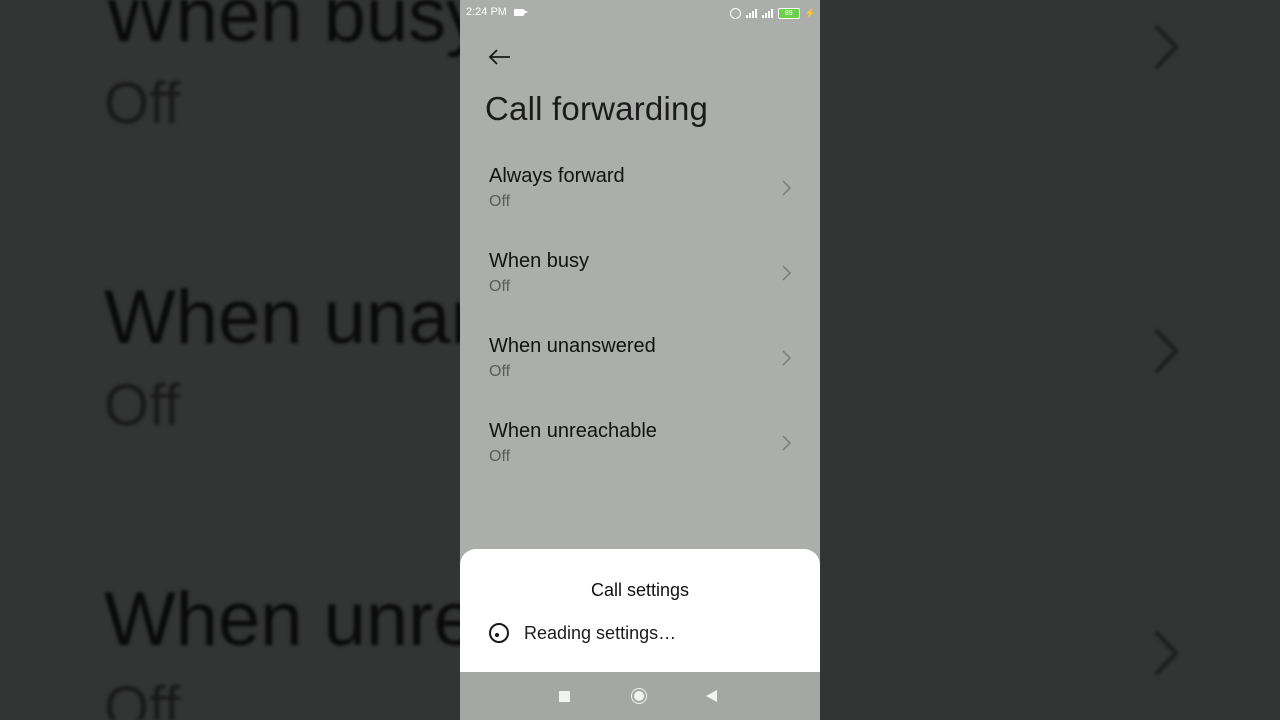 This screenshot has width=1280, height=720. I want to click on option-title: When busy, so click(539, 261).